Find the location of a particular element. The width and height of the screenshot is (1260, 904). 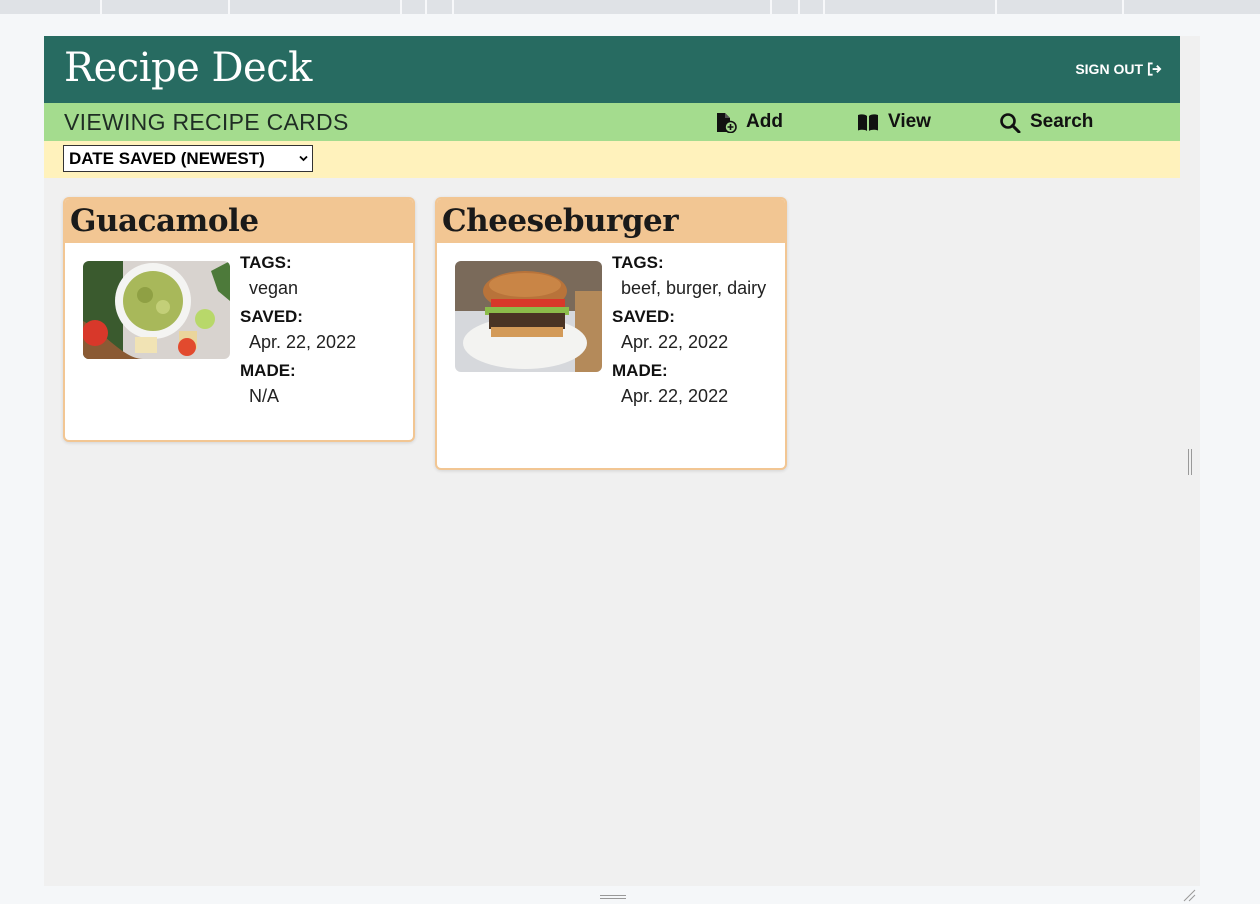

add-button: Add is located at coordinates (749, 122).